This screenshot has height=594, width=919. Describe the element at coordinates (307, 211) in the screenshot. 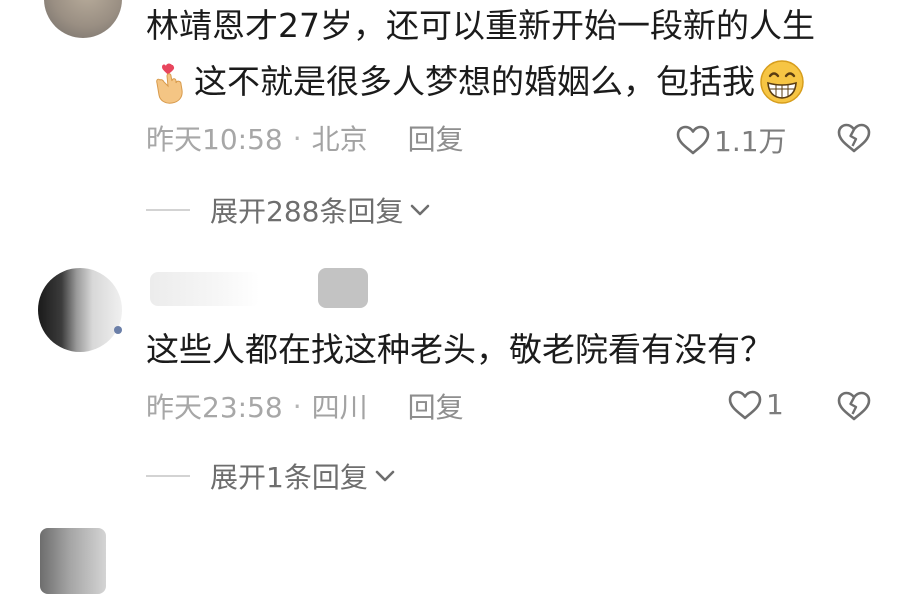

I see `expand-replies-label: 展开288条回复` at that location.